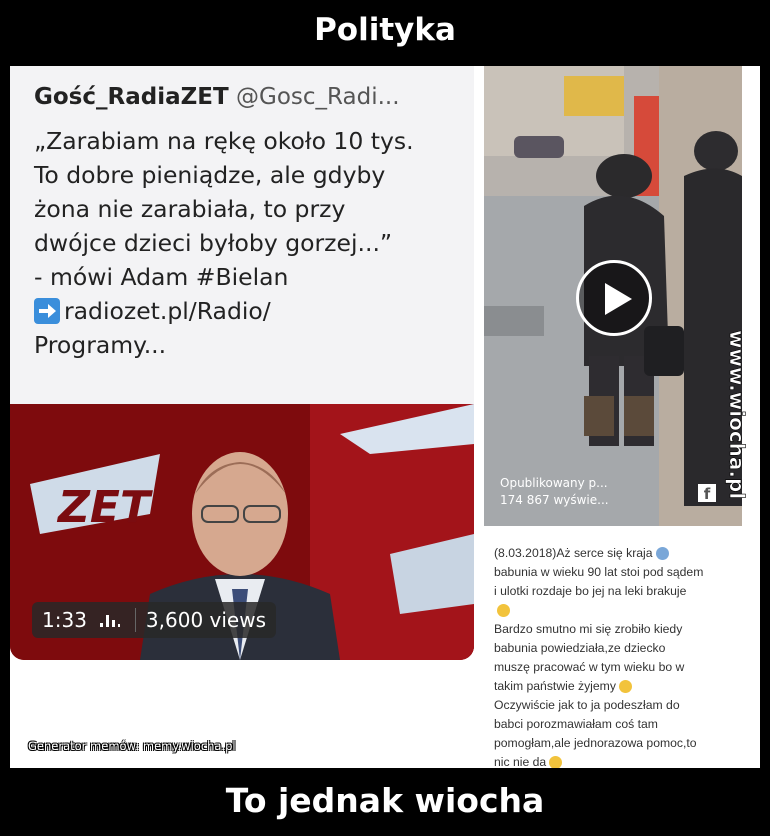  I want to click on video-duration: 1:33, so click(64, 620).